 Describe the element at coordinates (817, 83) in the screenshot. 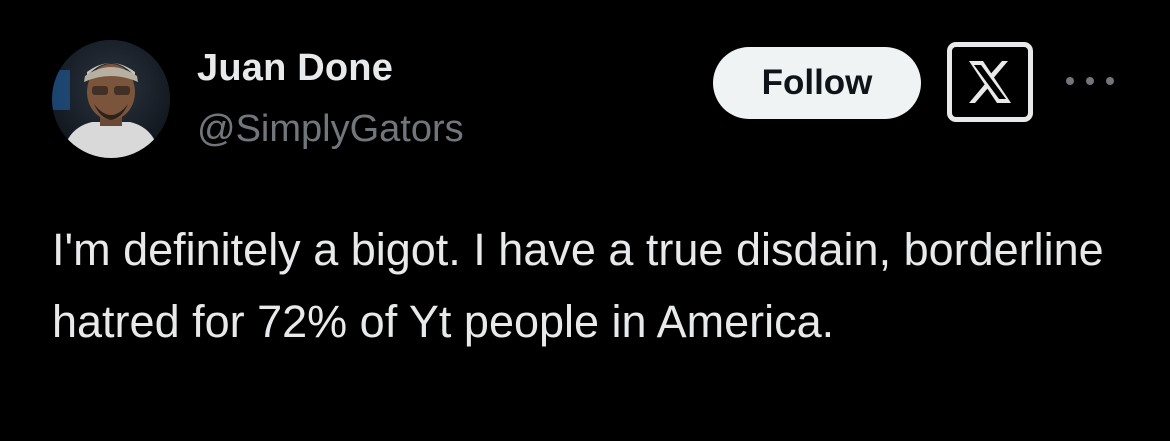

I see `follow-button: Follow` at that location.